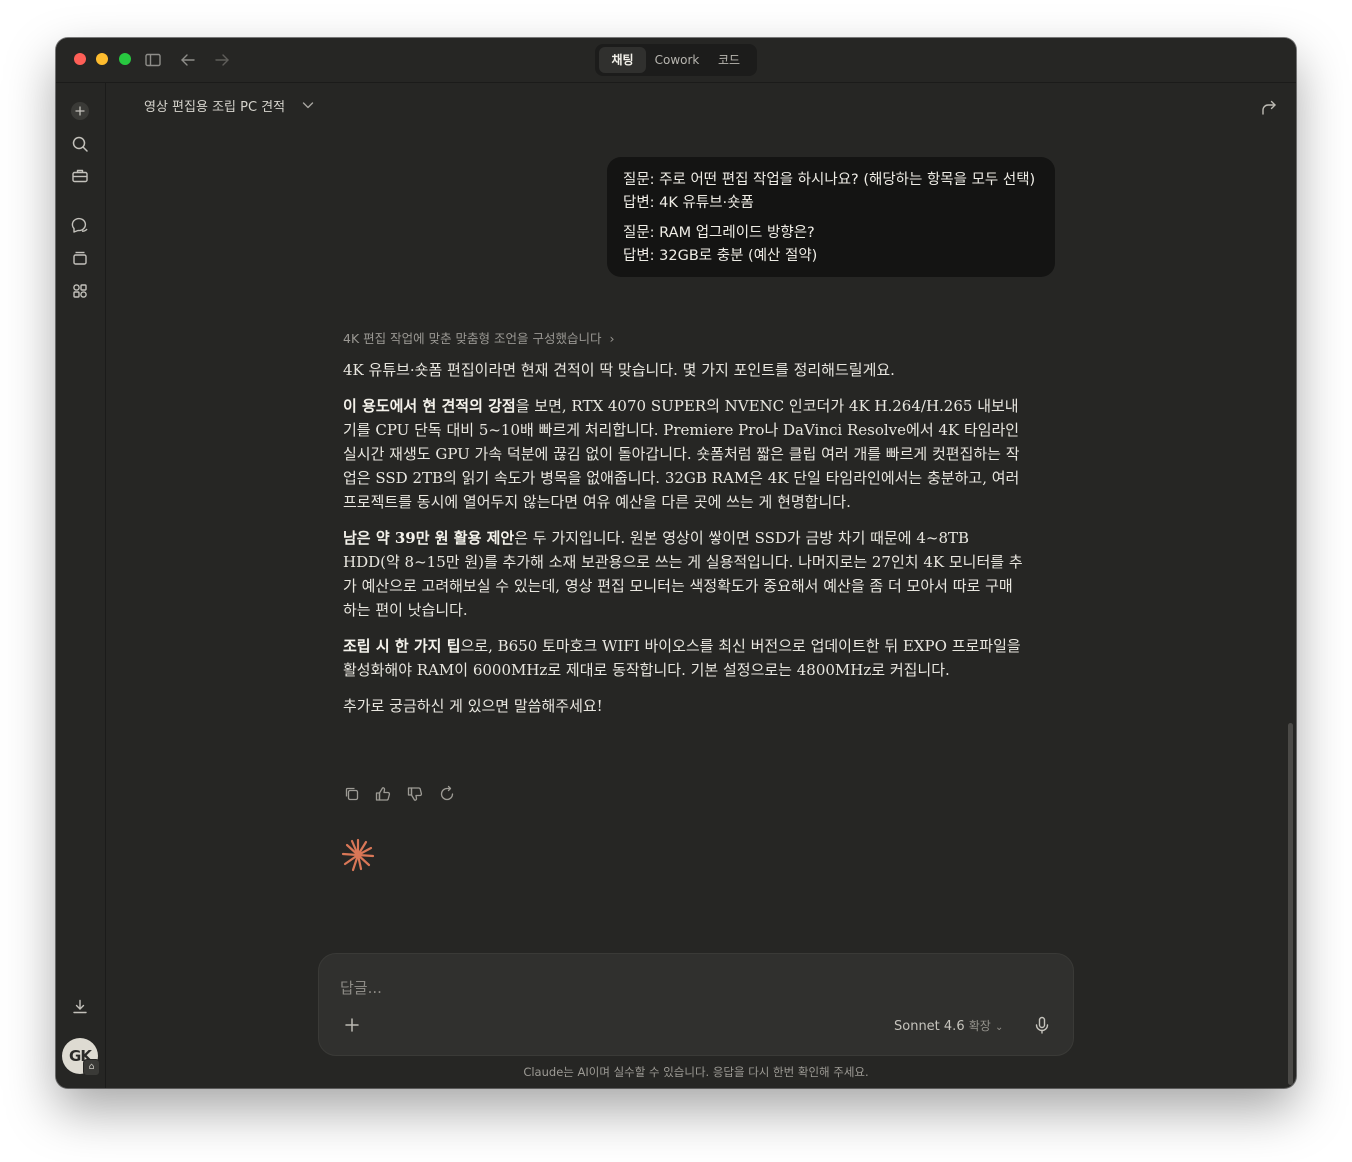 The image size is (1352, 1162). I want to click on projects-icon, so click(80, 258).